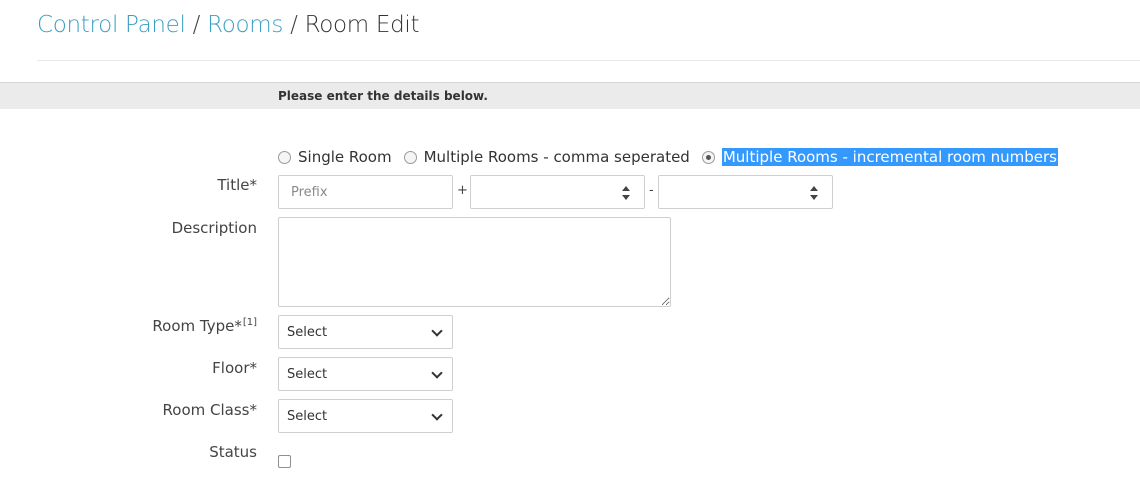  What do you see at coordinates (570, 95) in the screenshot?
I see `info-bar: Please enter the details below.` at bounding box center [570, 95].